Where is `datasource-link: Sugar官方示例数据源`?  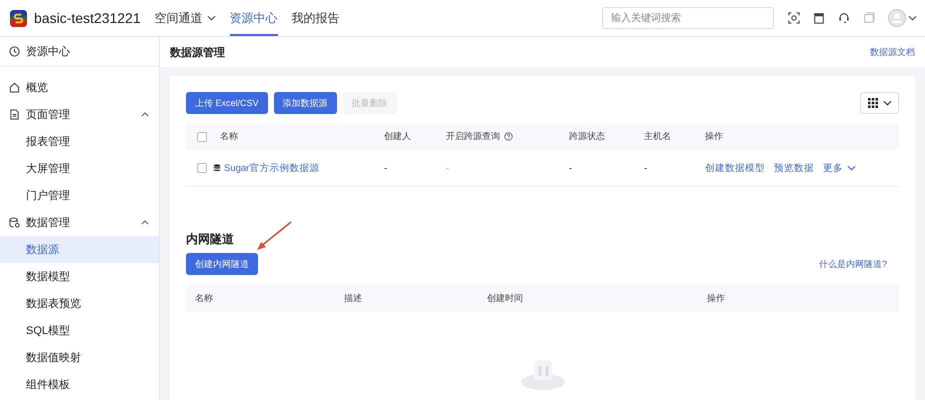 datasource-link: Sugar官方示例数据源 is located at coordinates (272, 168).